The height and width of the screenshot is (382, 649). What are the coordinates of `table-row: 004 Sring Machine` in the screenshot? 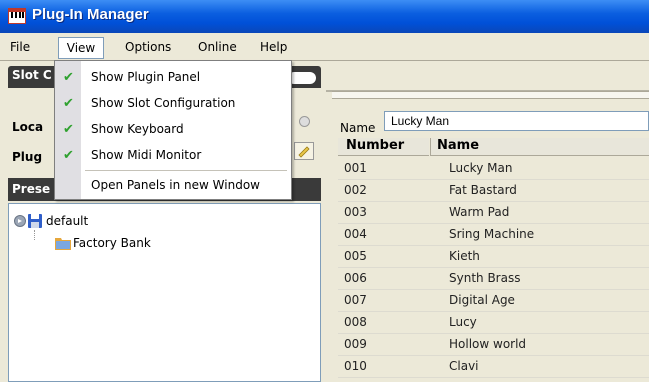 It's located at (493, 234).